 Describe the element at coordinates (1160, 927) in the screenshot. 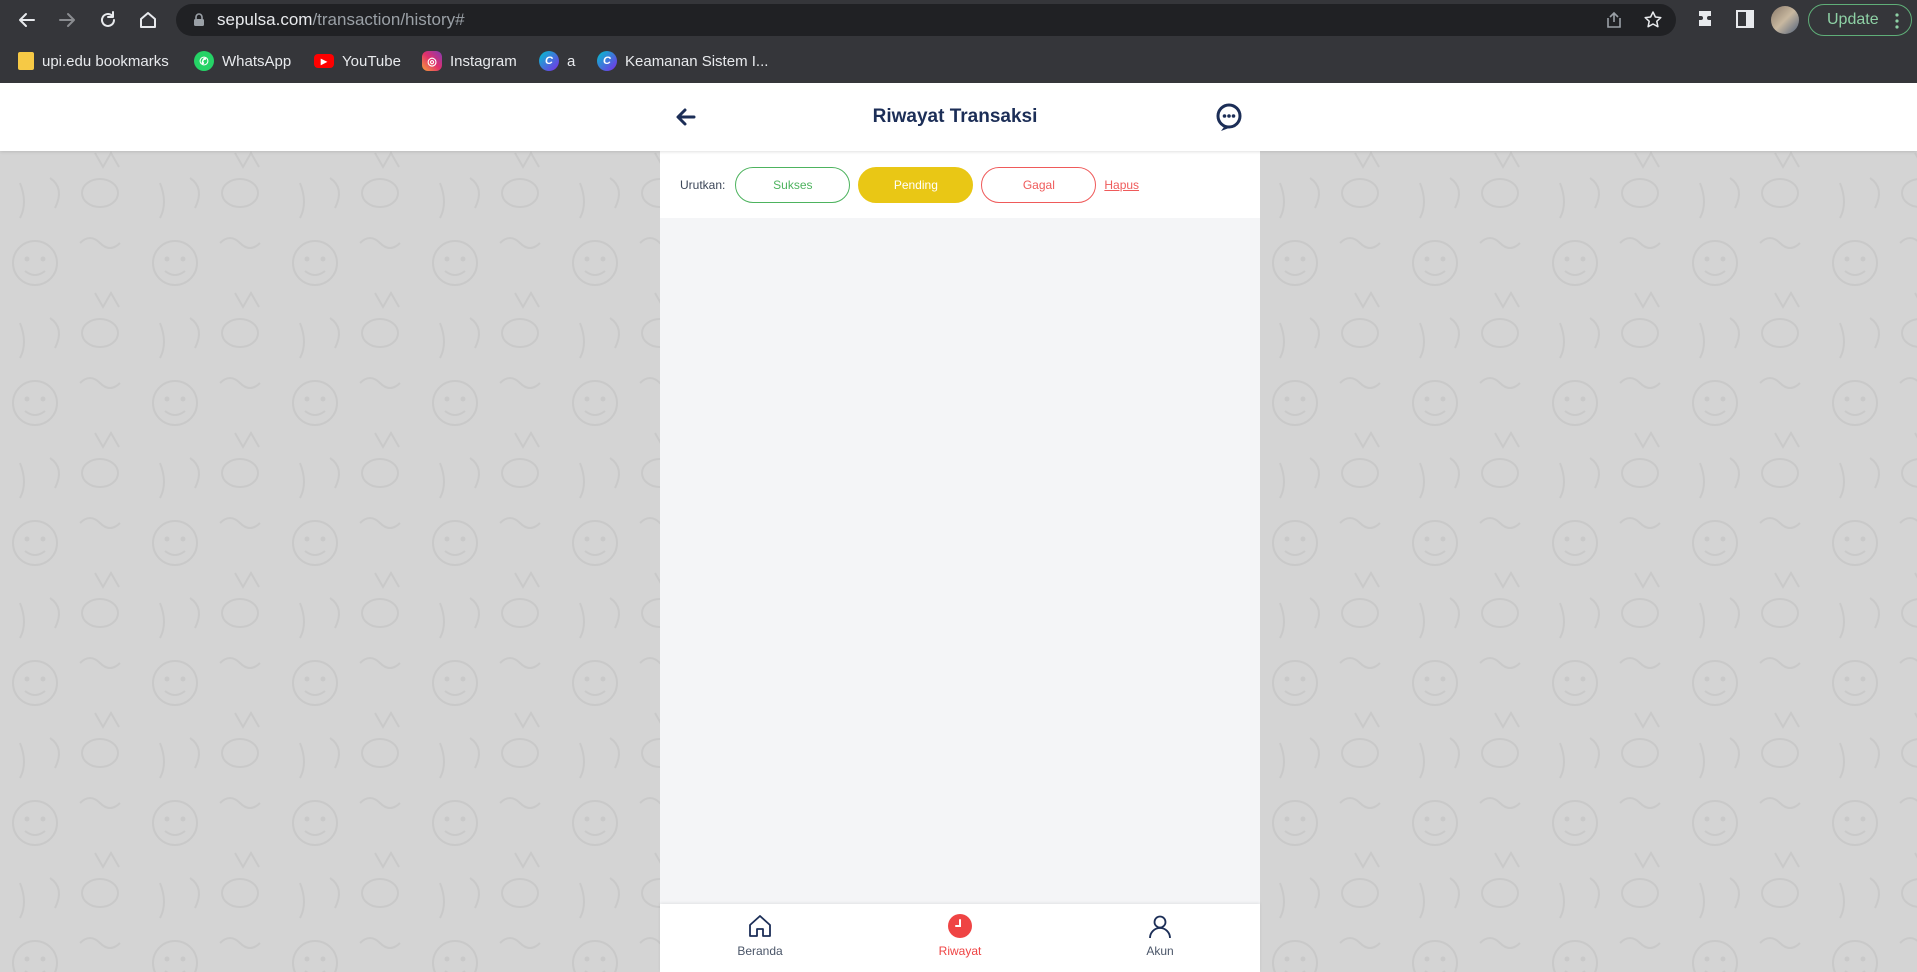

I see `user-icon` at that location.